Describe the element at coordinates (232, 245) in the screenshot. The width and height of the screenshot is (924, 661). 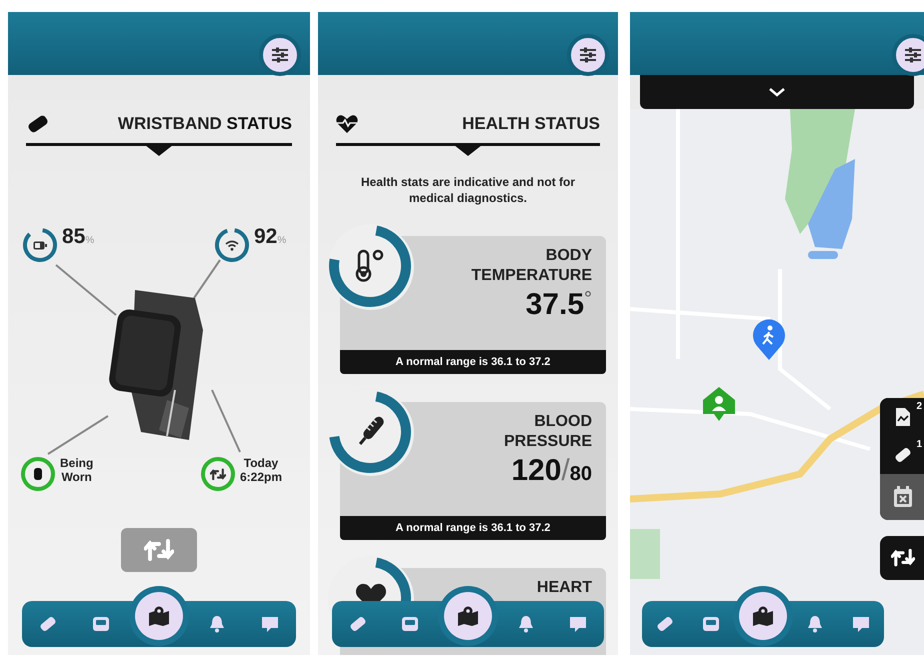
I see `wifi-icon` at that location.